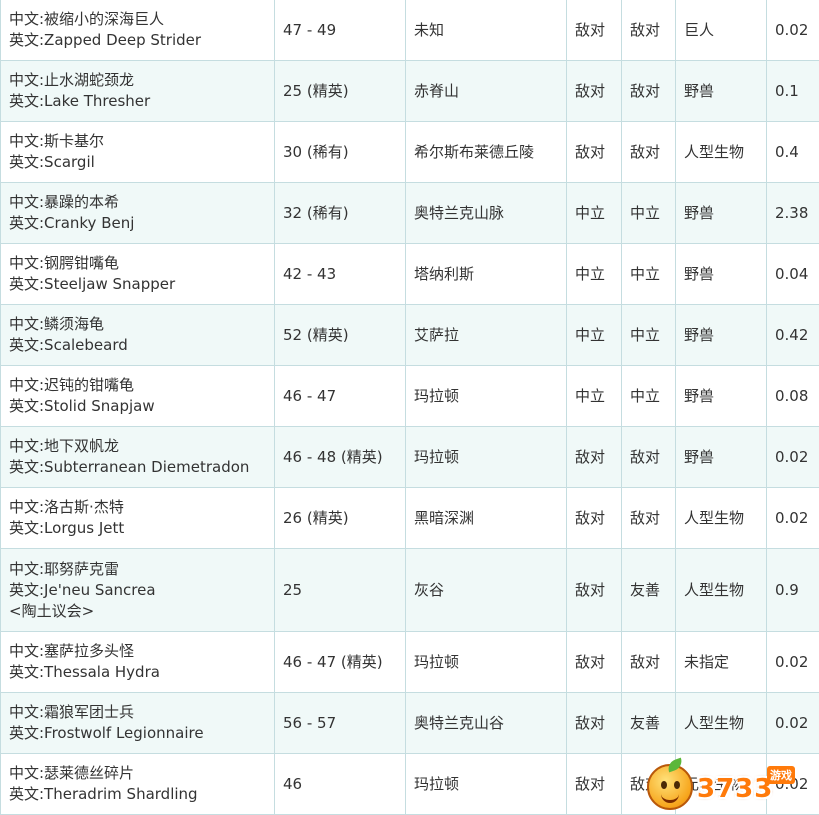 The height and width of the screenshot is (815, 819). I want to click on drop-rate-cell: 0.08, so click(792, 396).